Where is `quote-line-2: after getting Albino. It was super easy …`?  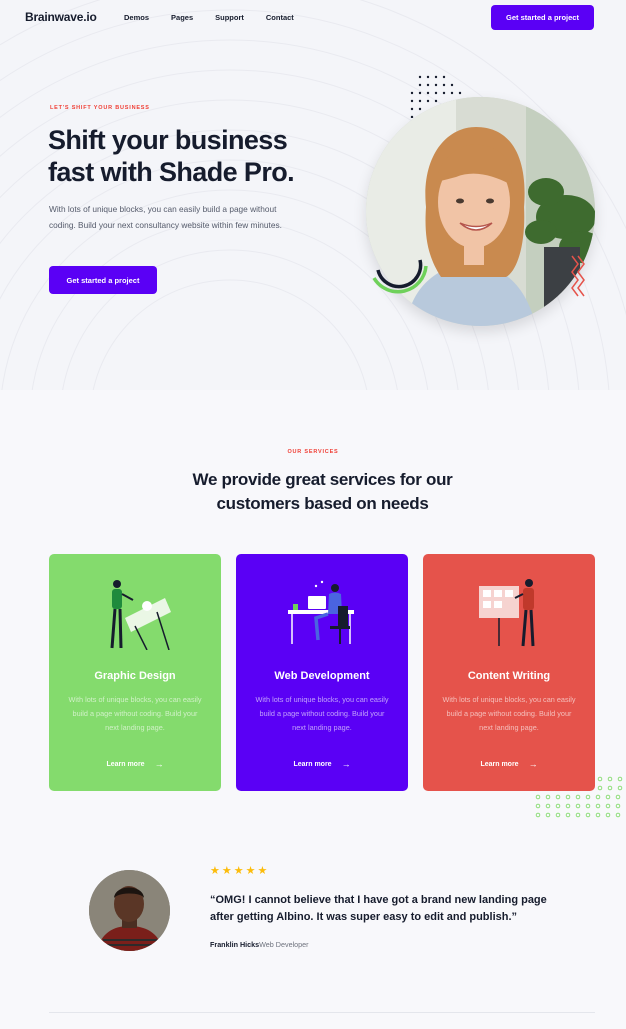
quote-line-2: after getting Albino. It was super easy … is located at coordinates (364, 917).